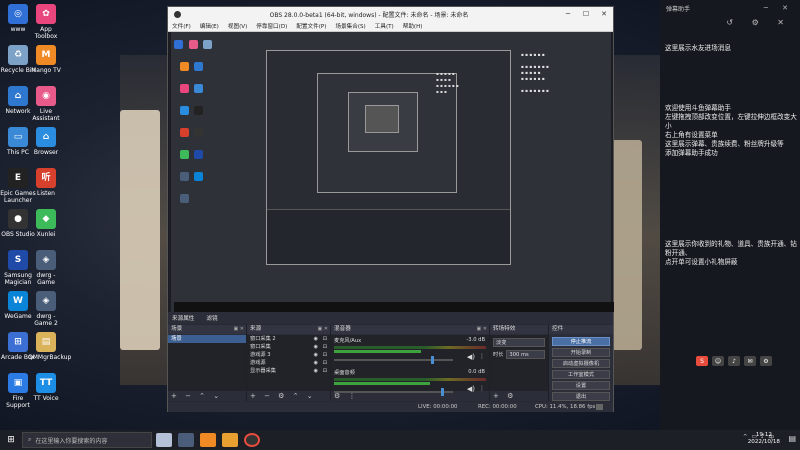 This screenshot has height=450, width=800. What do you see at coordinates (164, 440) in the screenshot?
I see `taskbar-app-game` at bounding box center [164, 440].